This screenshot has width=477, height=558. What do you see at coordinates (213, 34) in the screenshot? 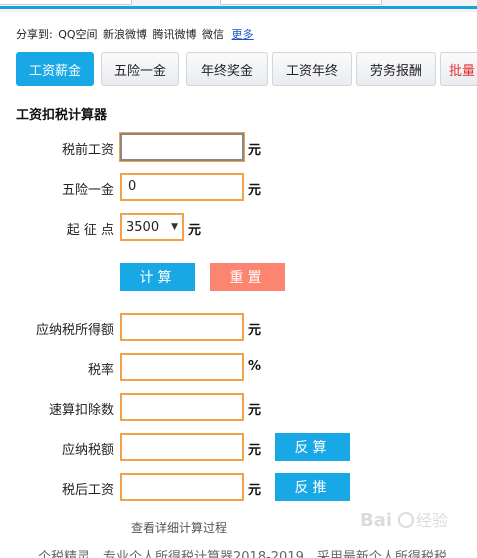
I see `share-wechat: 微信` at bounding box center [213, 34].